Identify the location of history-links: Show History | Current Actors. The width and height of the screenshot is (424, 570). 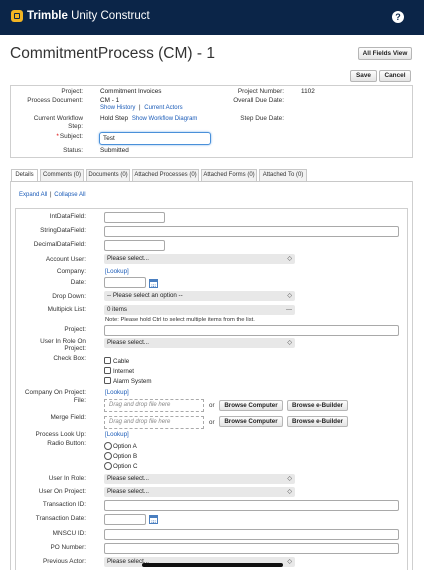
(141, 108).